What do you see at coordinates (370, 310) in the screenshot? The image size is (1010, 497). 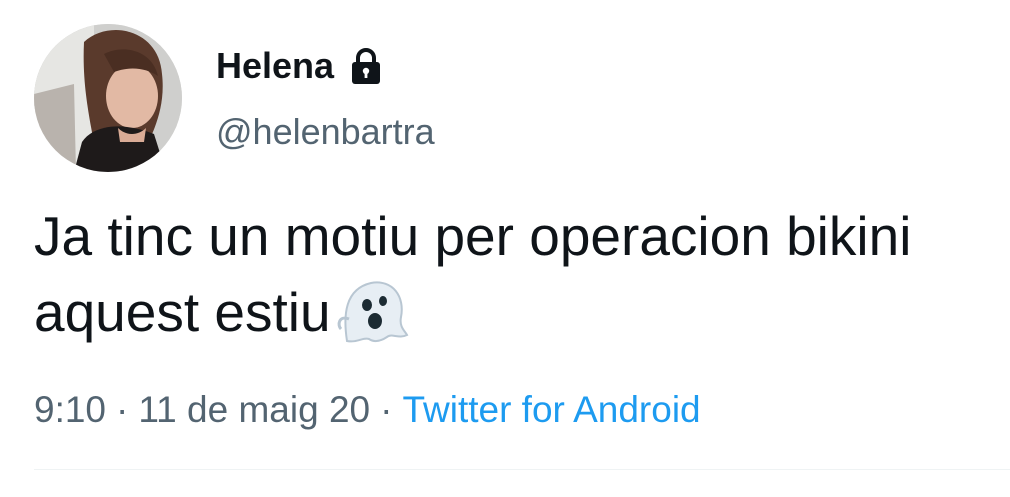 I see `ghost-icon` at bounding box center [370, 310].